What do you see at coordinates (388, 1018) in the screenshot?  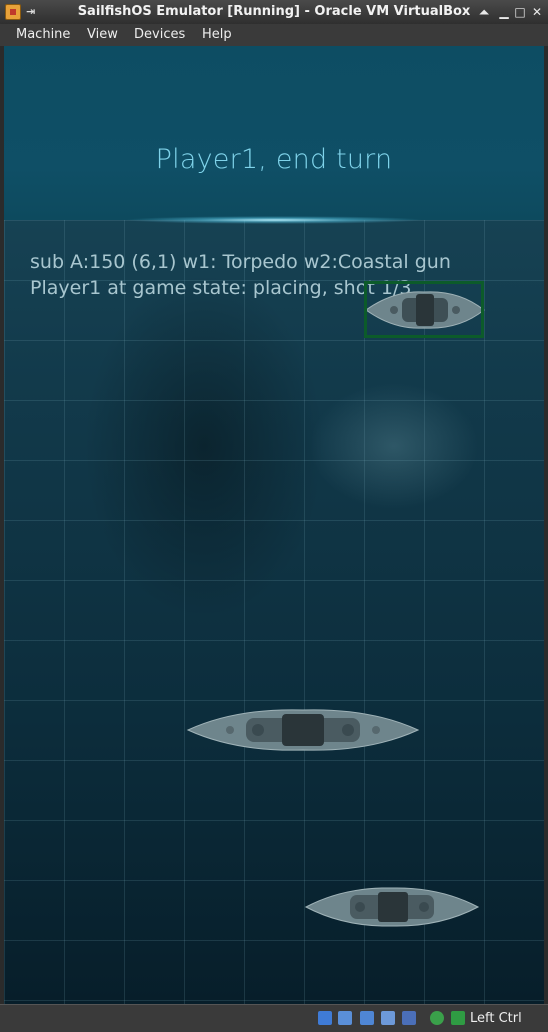 I see `display-icon` at bounding box center [388, 1018].